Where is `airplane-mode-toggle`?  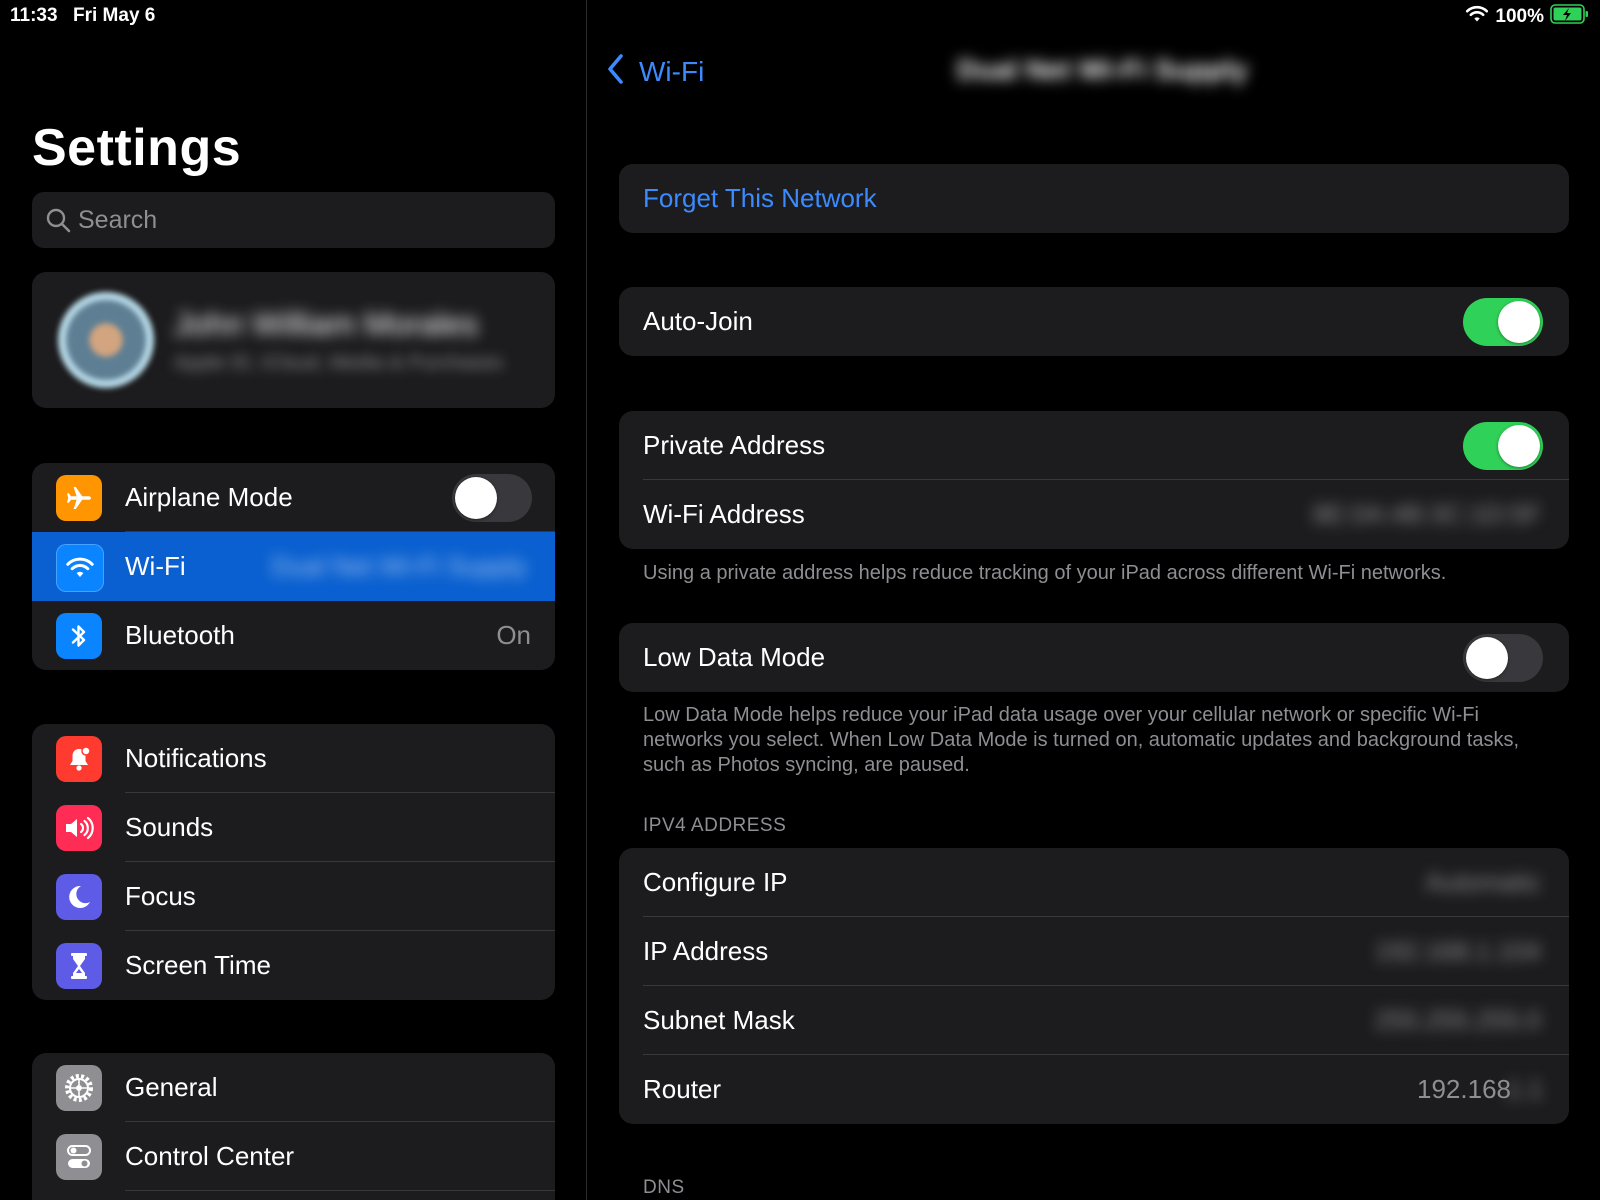 airplane-mode-toggle is located at coordinates (492, 498).